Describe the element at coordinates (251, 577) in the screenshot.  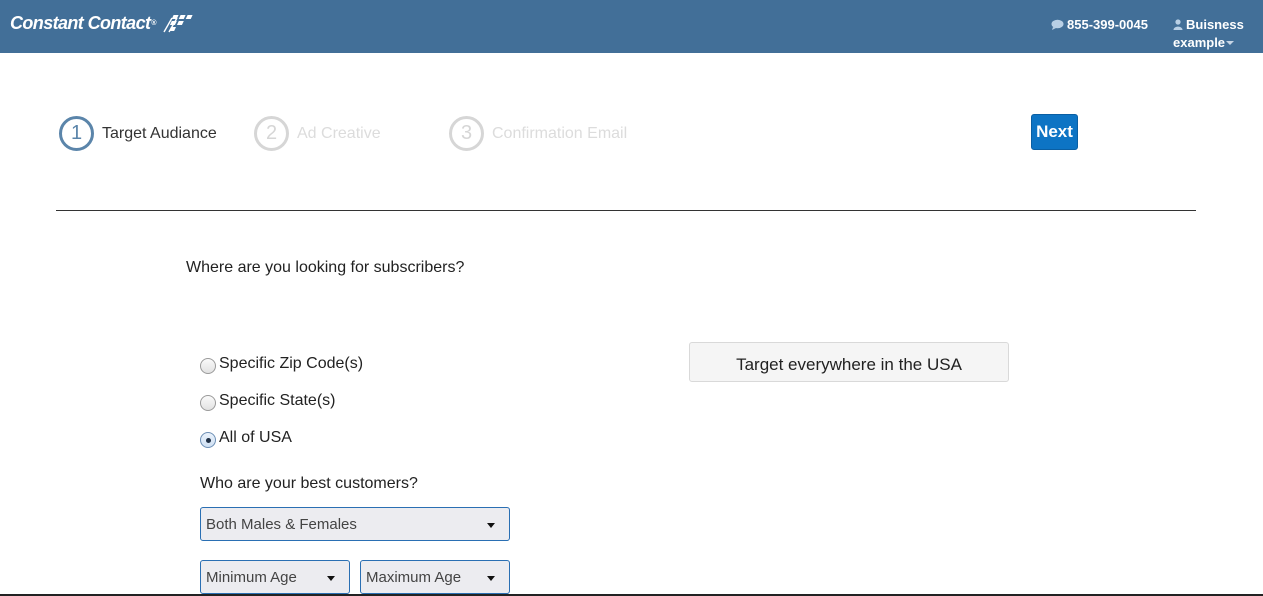
I see `minimum-age-value: Minimum Age` at that location.